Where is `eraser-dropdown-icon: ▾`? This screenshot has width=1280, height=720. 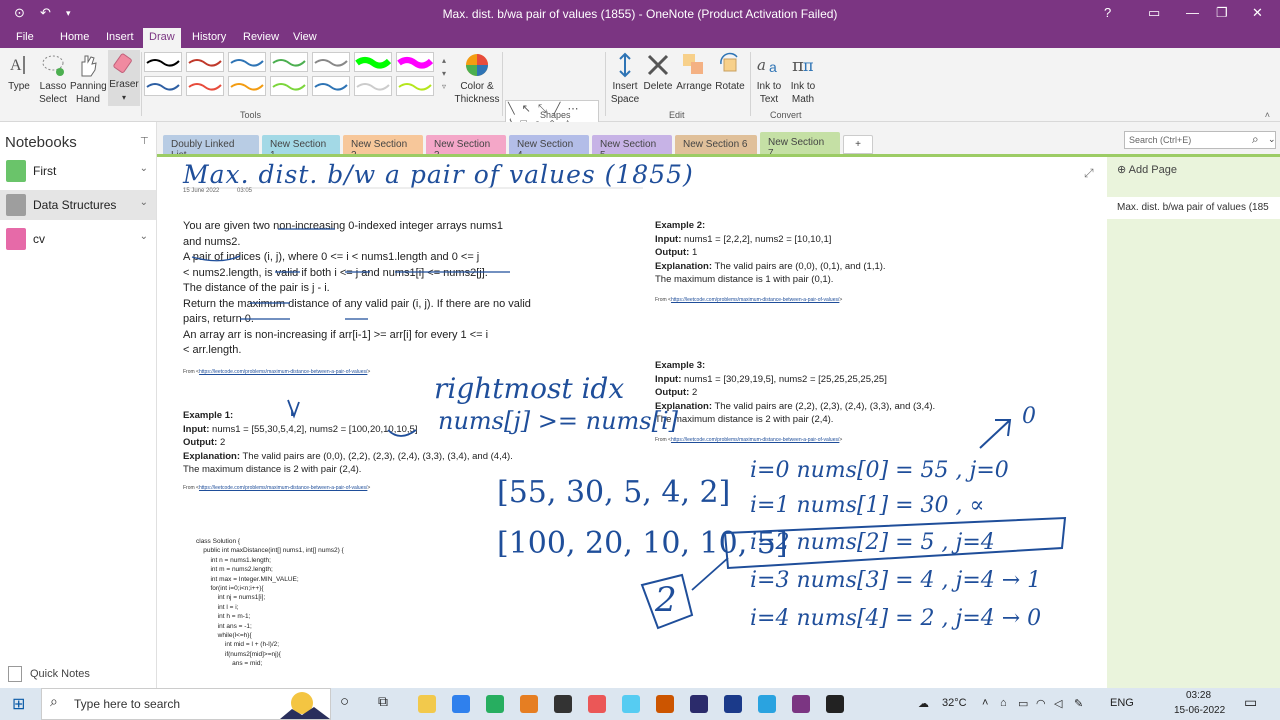 eraser-dropdown-icon: ▾ is located at coordinates (124, 97).